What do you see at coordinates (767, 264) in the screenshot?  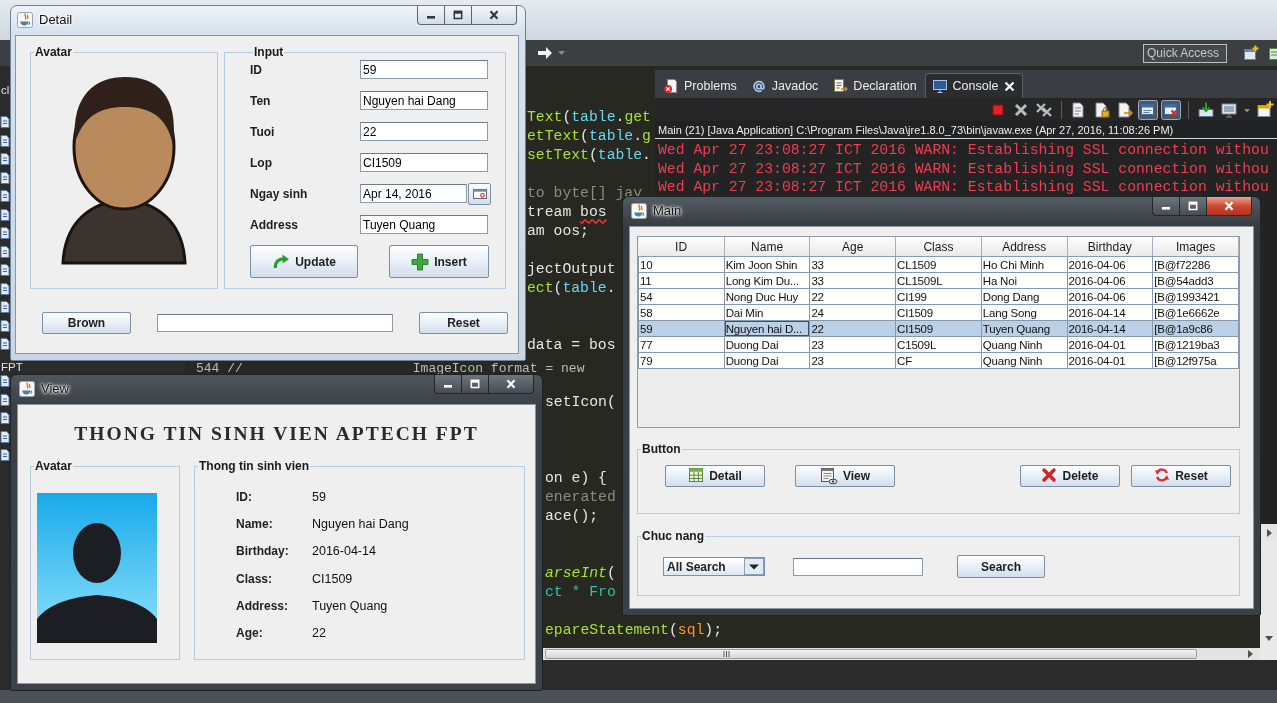 I see `table-cell: Kim Joon Shin` at bounding box center [767, 264].